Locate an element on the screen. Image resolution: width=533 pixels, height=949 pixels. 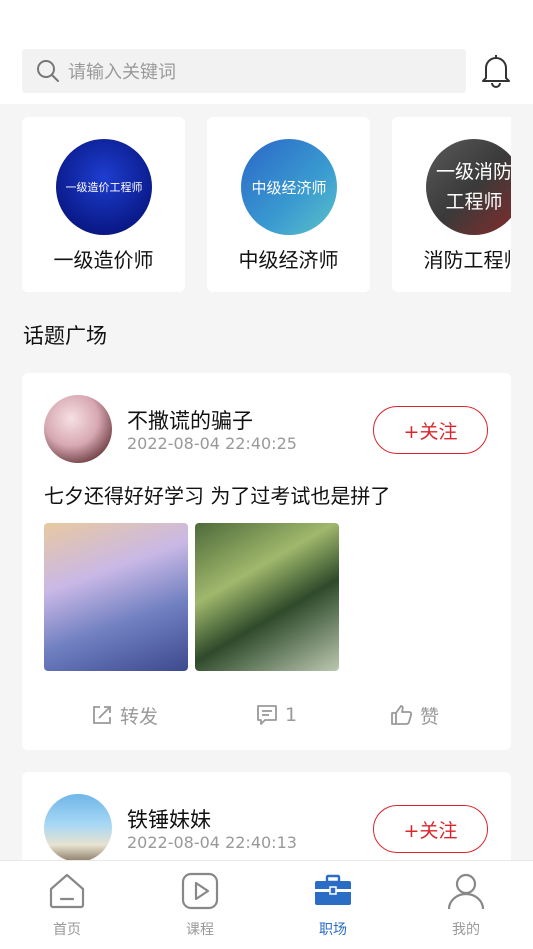
category-label: 消防工程师 is located at coordinates (467, 260).